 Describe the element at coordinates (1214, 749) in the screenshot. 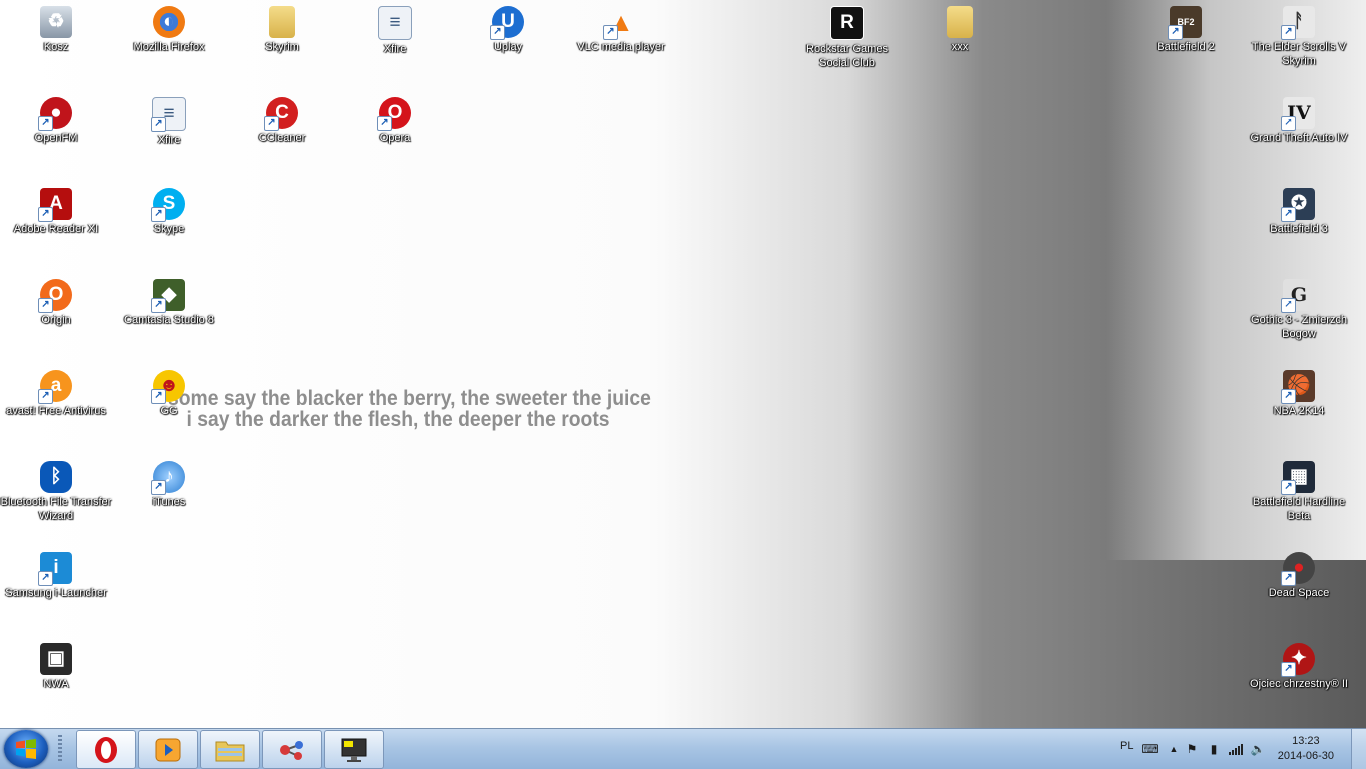

I see `power-icon: ▮` at that location.